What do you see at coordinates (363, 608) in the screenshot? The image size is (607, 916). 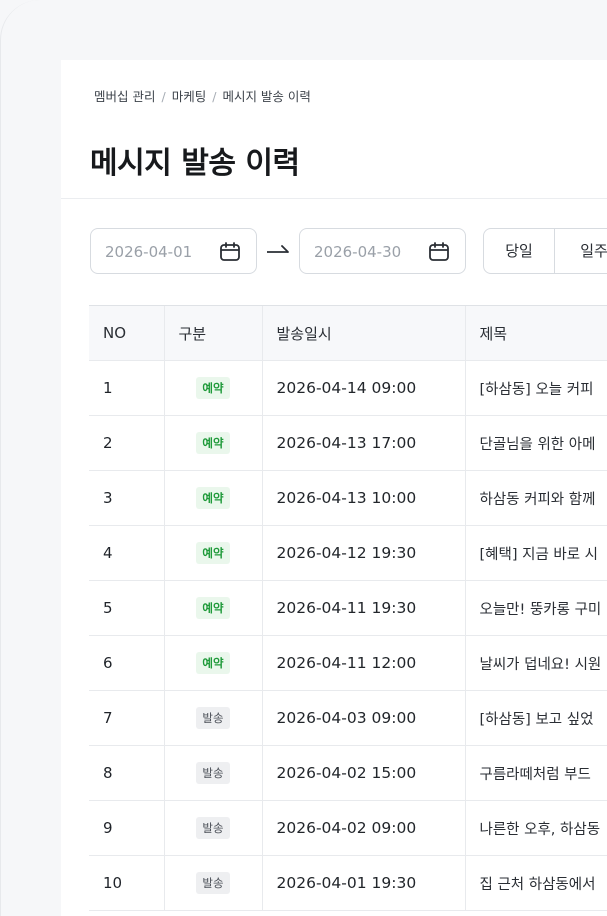 I see `cell-datetime: 2026-04-11 19:30` at bounding box center [363, 608].